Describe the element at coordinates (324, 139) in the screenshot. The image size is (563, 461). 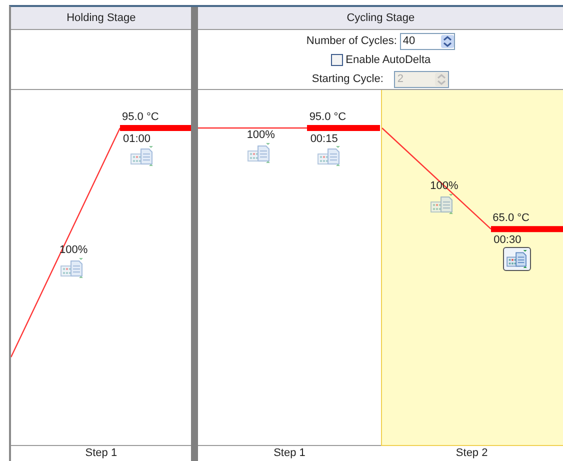
I see `hold-time: 00:15` at that location.